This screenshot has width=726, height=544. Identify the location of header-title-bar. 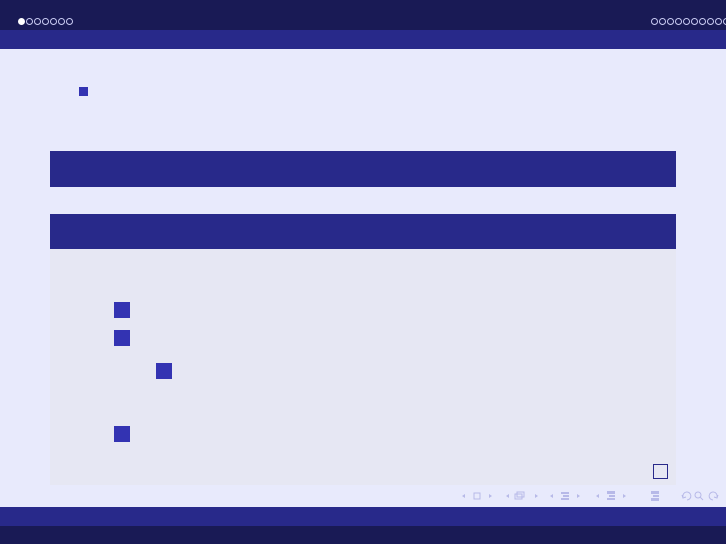
(363, 39).